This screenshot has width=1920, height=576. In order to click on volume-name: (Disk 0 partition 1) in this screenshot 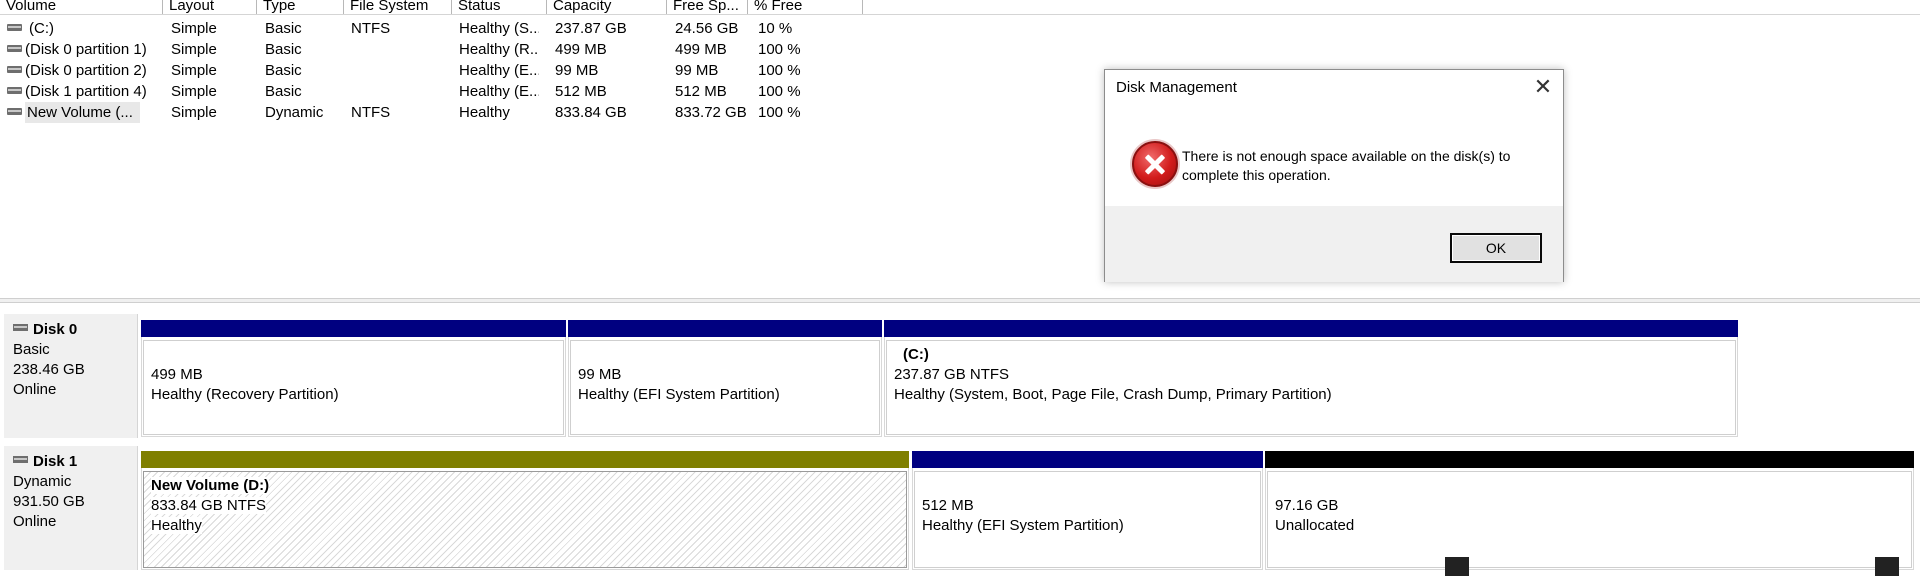, I will do `click(86, 49)`.